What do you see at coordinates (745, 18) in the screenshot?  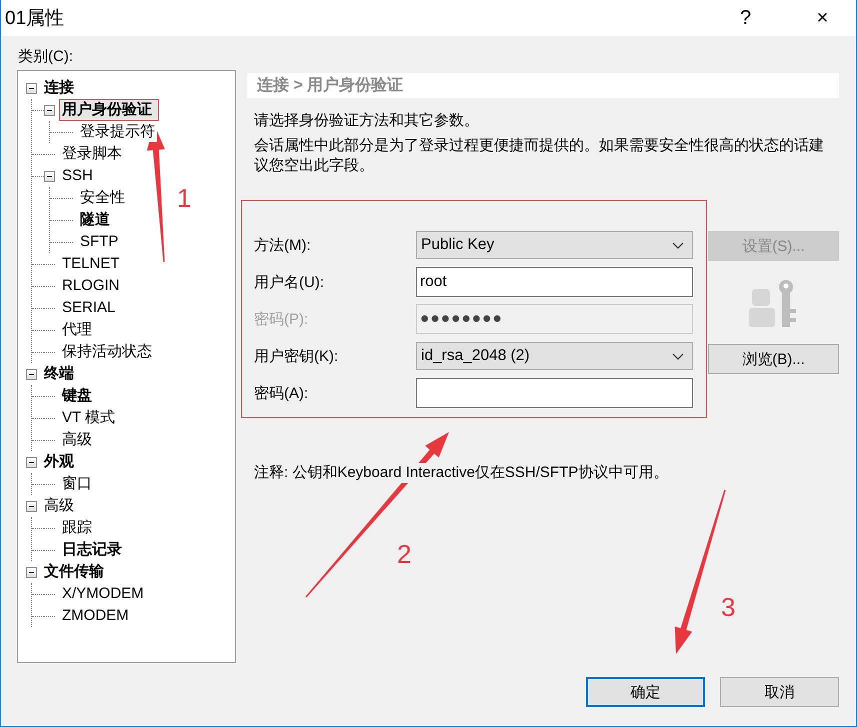 I see `help-button: ?` at bounding box center [745, 18].